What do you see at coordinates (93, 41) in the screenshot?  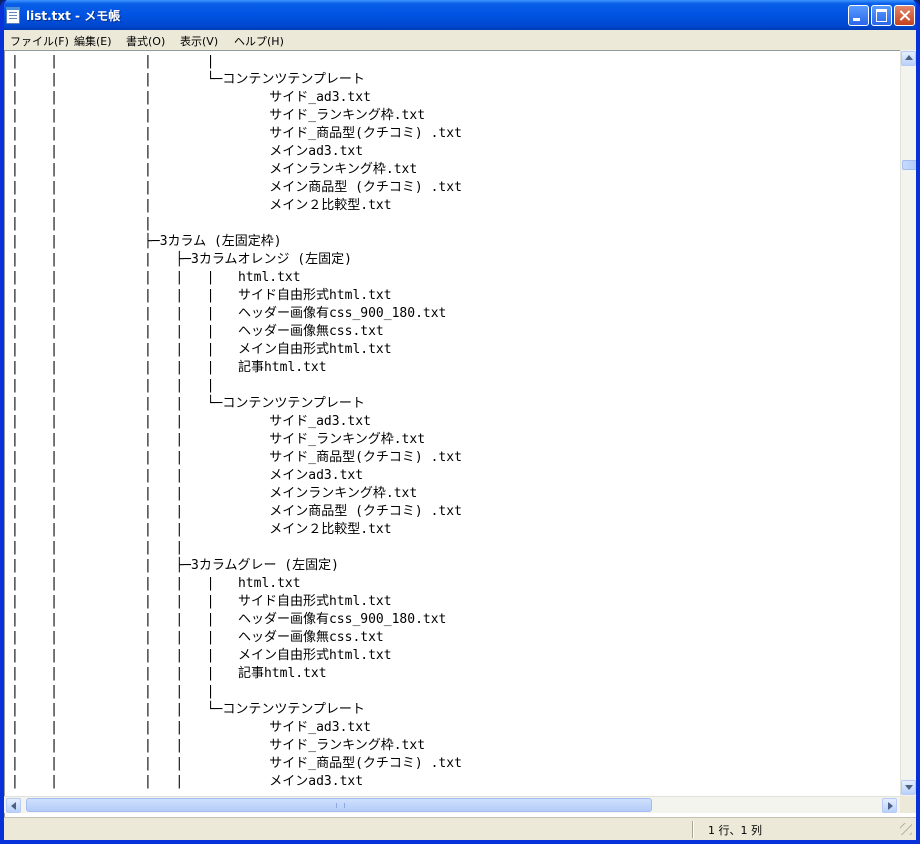 I see `menu-edit: 編集(E)` at bounding box center [93, 41].